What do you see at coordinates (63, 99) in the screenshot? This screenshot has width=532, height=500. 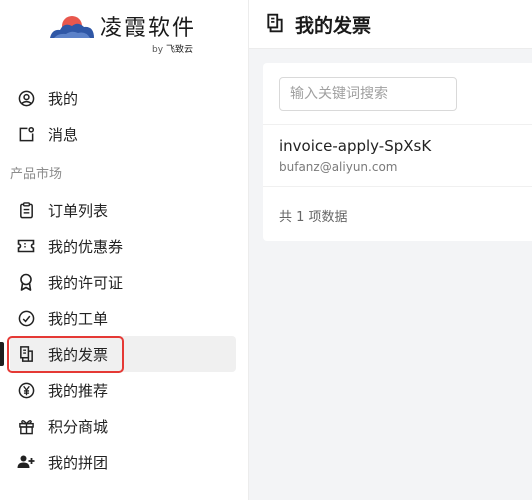 I see `sidebar-item-label: 我的` at bounding box center [63, 99].